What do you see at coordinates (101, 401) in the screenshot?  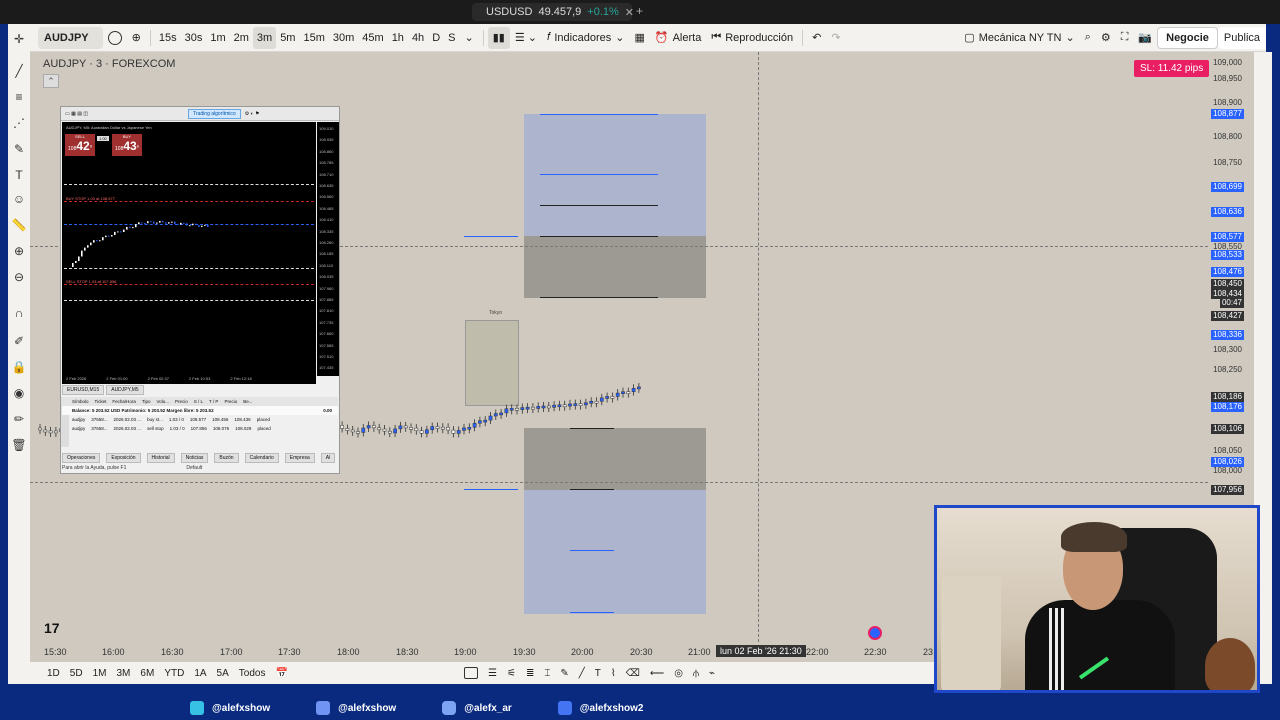 I see `table-header-cell: Ticket` at bounding box center [101, 401].